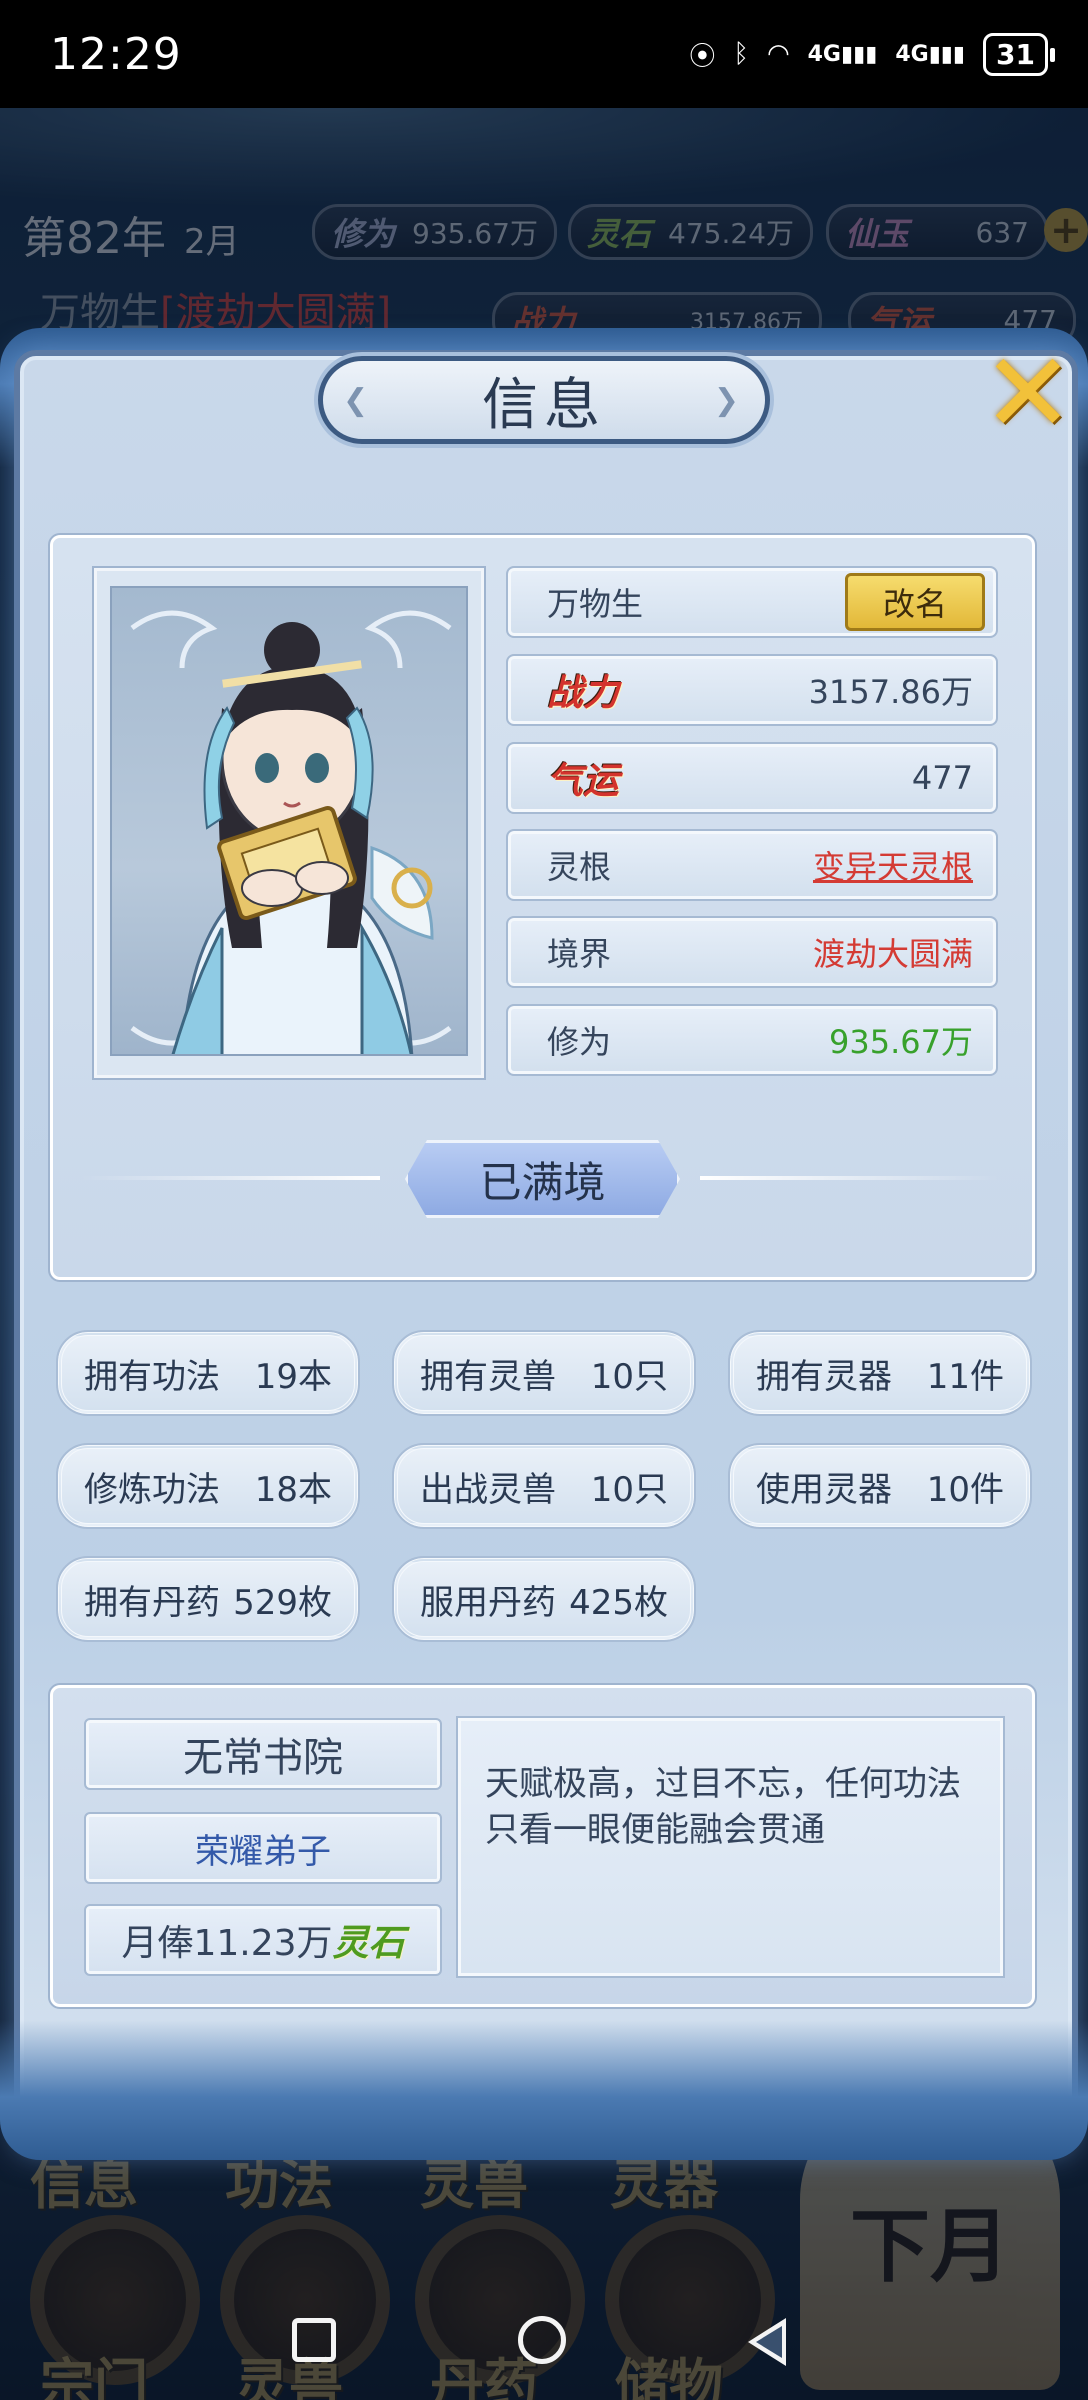  I want to click on home-button, so click(542, 2340).